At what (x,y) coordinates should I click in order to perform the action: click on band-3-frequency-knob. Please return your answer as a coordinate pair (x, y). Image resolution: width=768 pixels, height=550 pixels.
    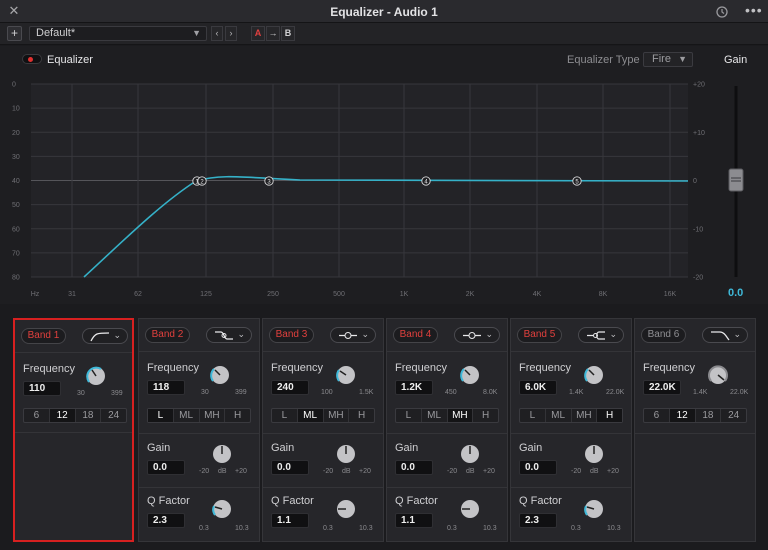
    Looking at the image, I should click on (346, 375).